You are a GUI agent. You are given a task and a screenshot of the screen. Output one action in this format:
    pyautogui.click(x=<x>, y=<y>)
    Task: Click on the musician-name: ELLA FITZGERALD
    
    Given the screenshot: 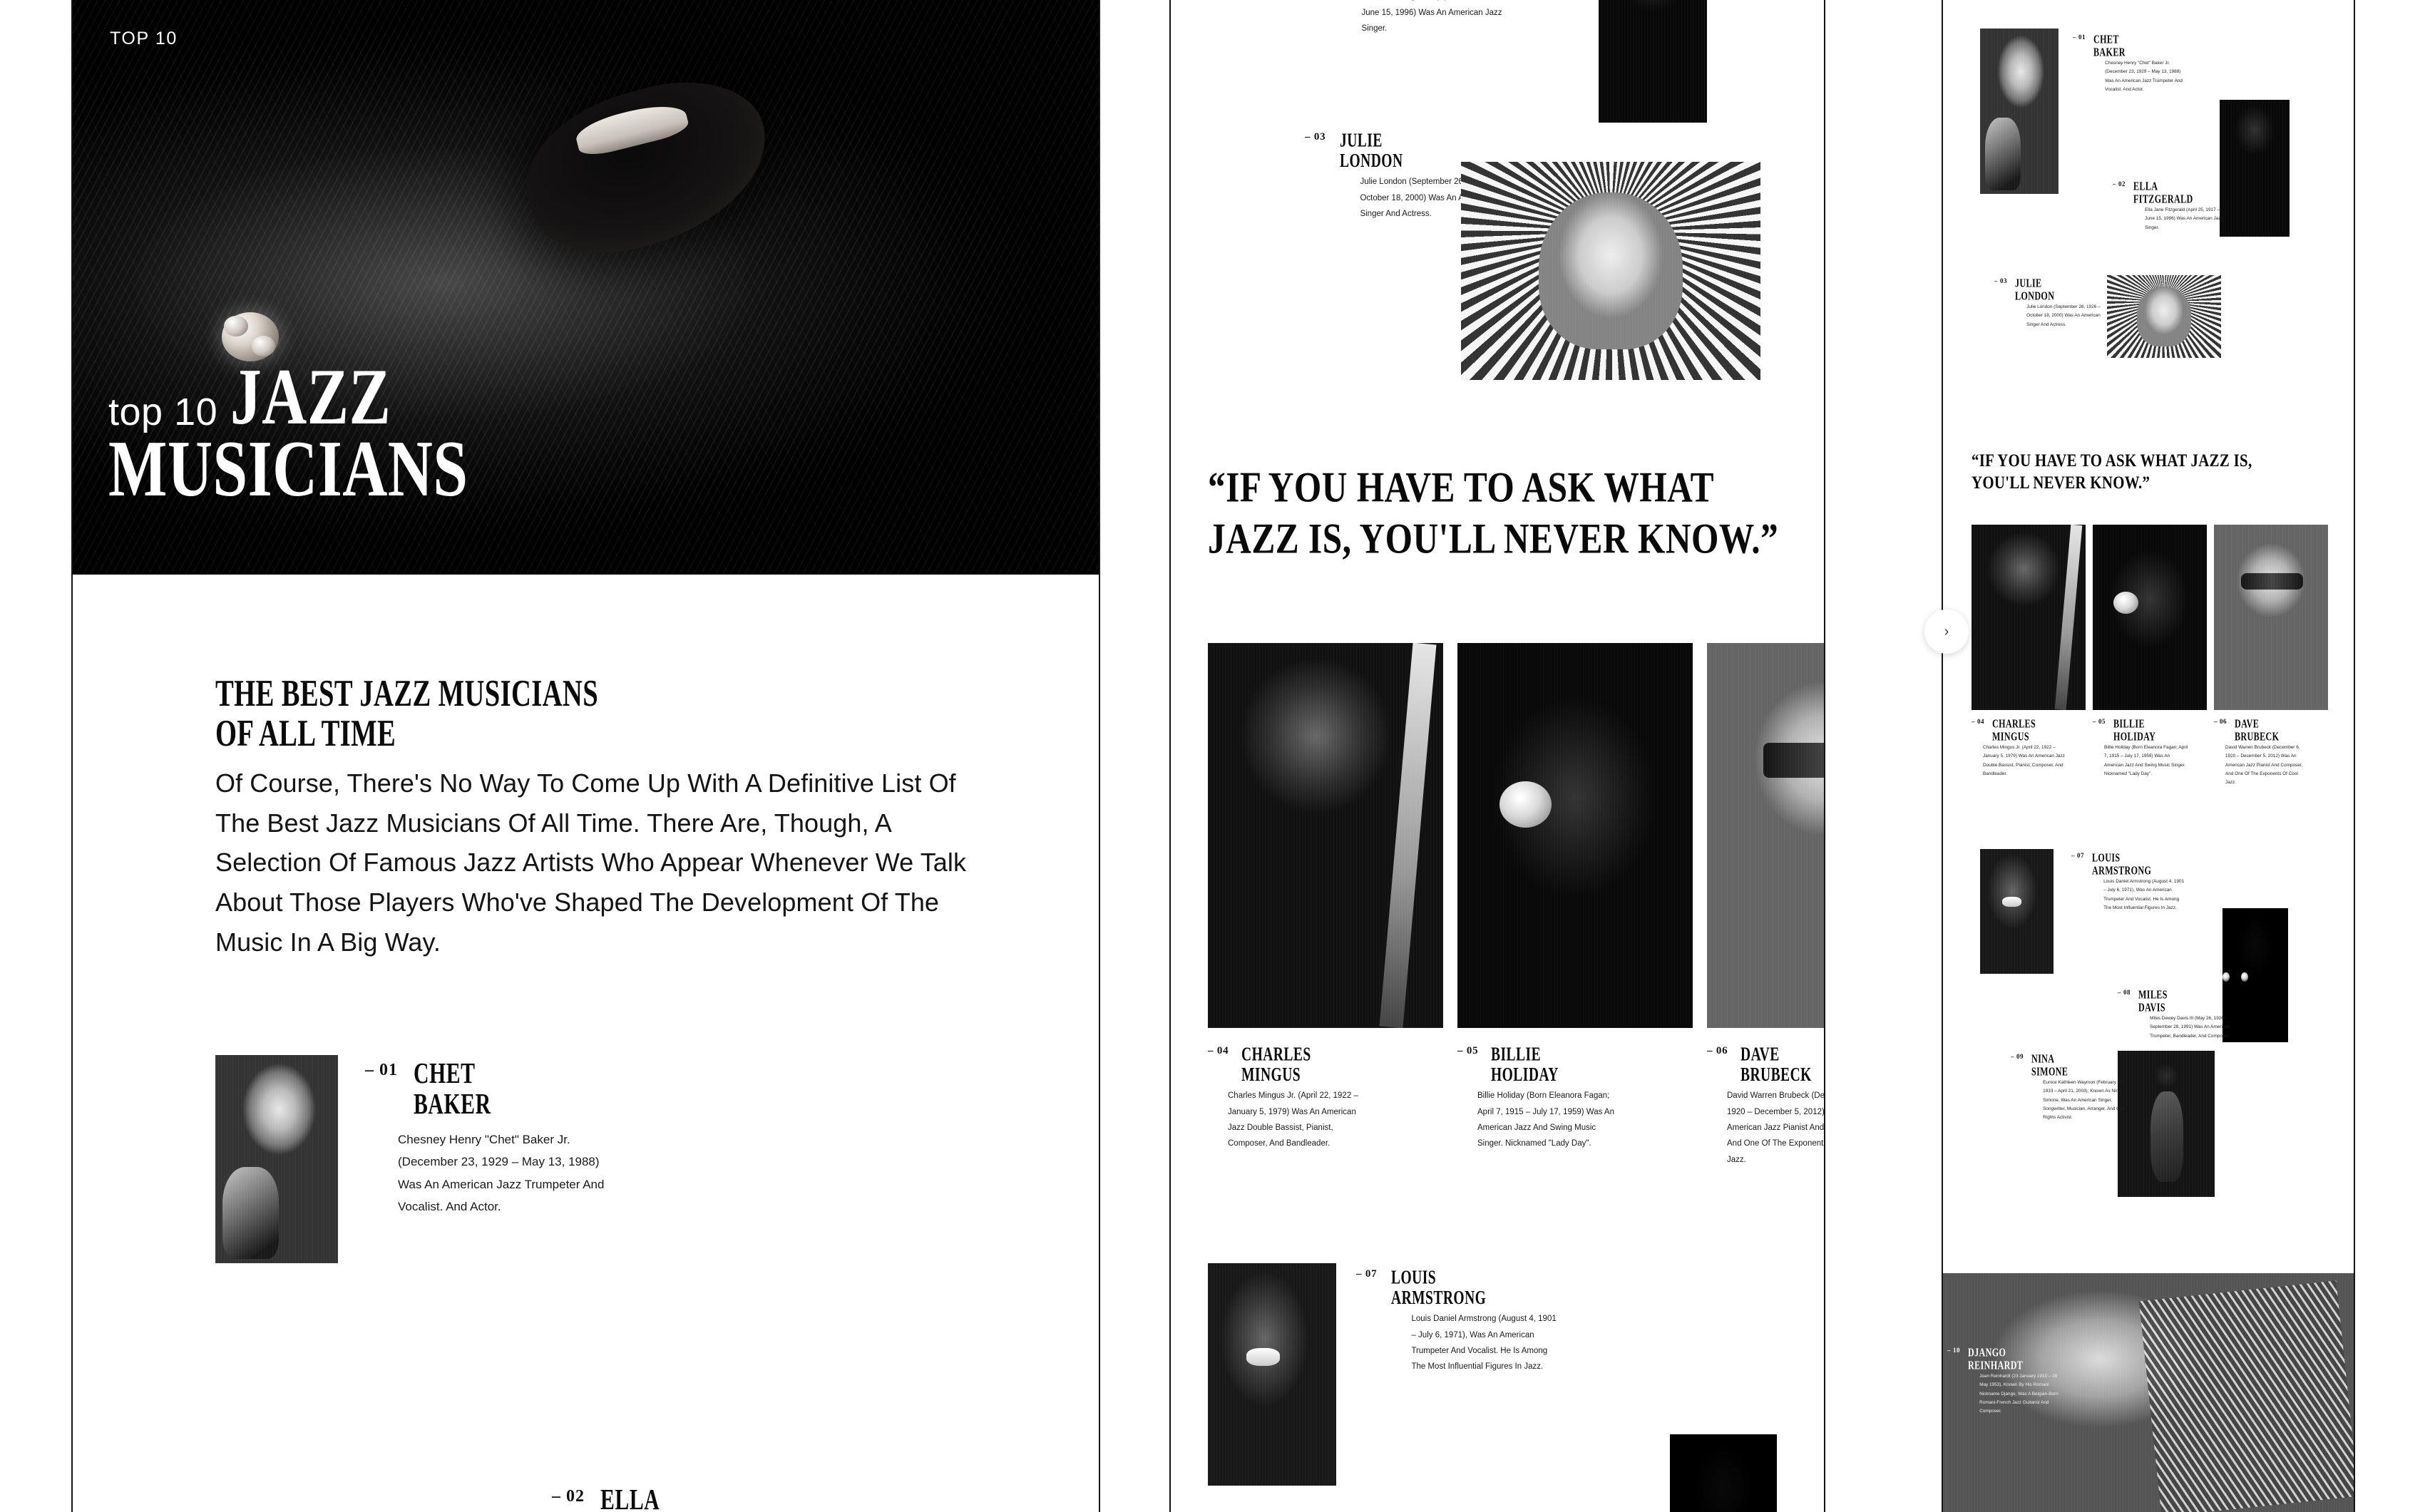 What is the action you would take?
    pyautogui.click(x=2163, y=192)
    